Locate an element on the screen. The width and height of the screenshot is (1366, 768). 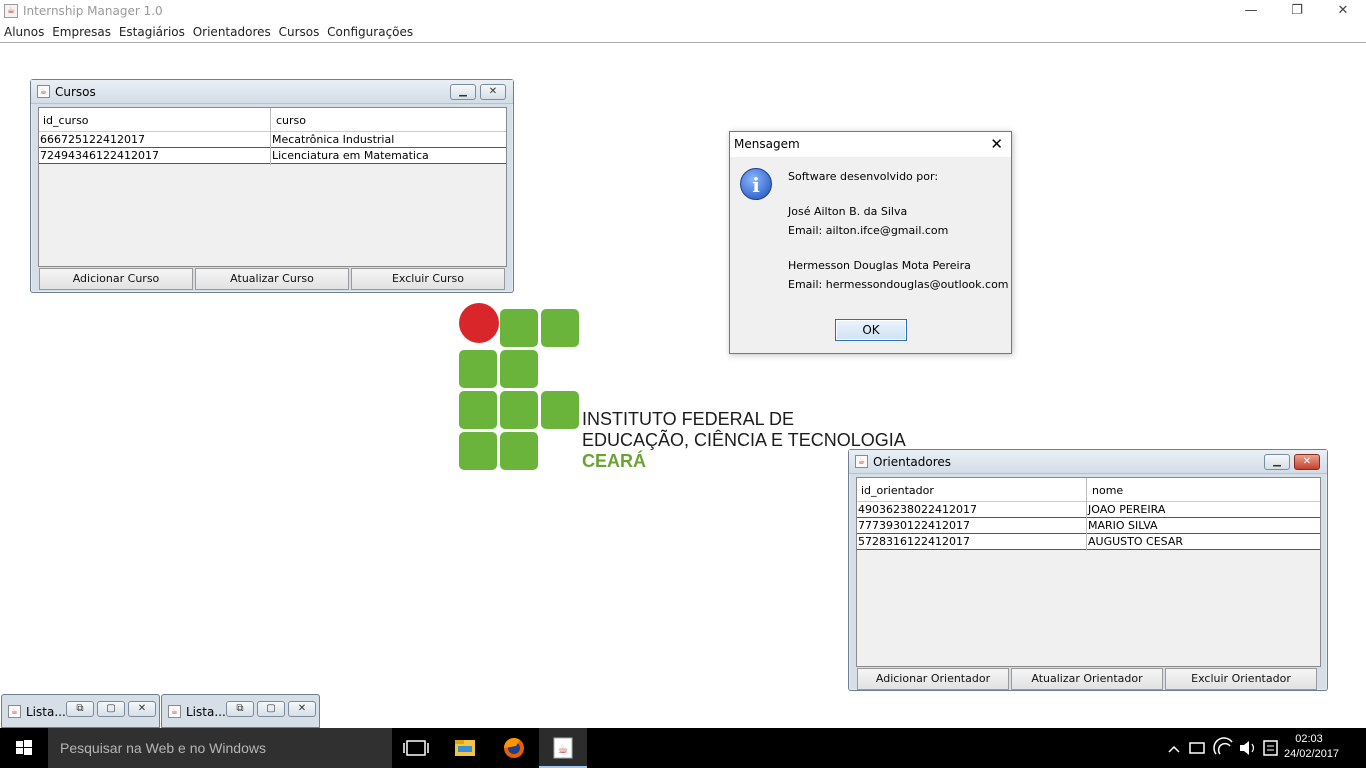
cell-id: 72494346122412017 is located at coordinates (99, 155).